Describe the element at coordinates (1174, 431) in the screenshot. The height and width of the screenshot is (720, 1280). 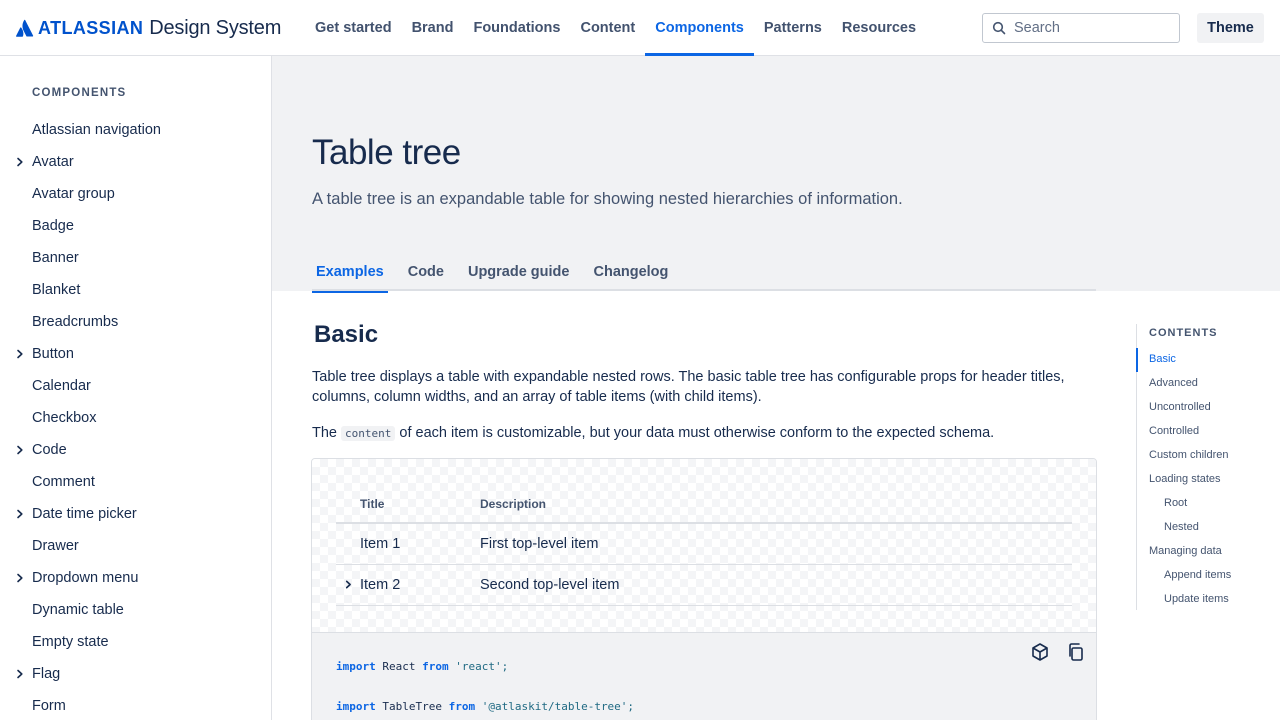
I see `toc-item-controlled: Controlled` at that location.